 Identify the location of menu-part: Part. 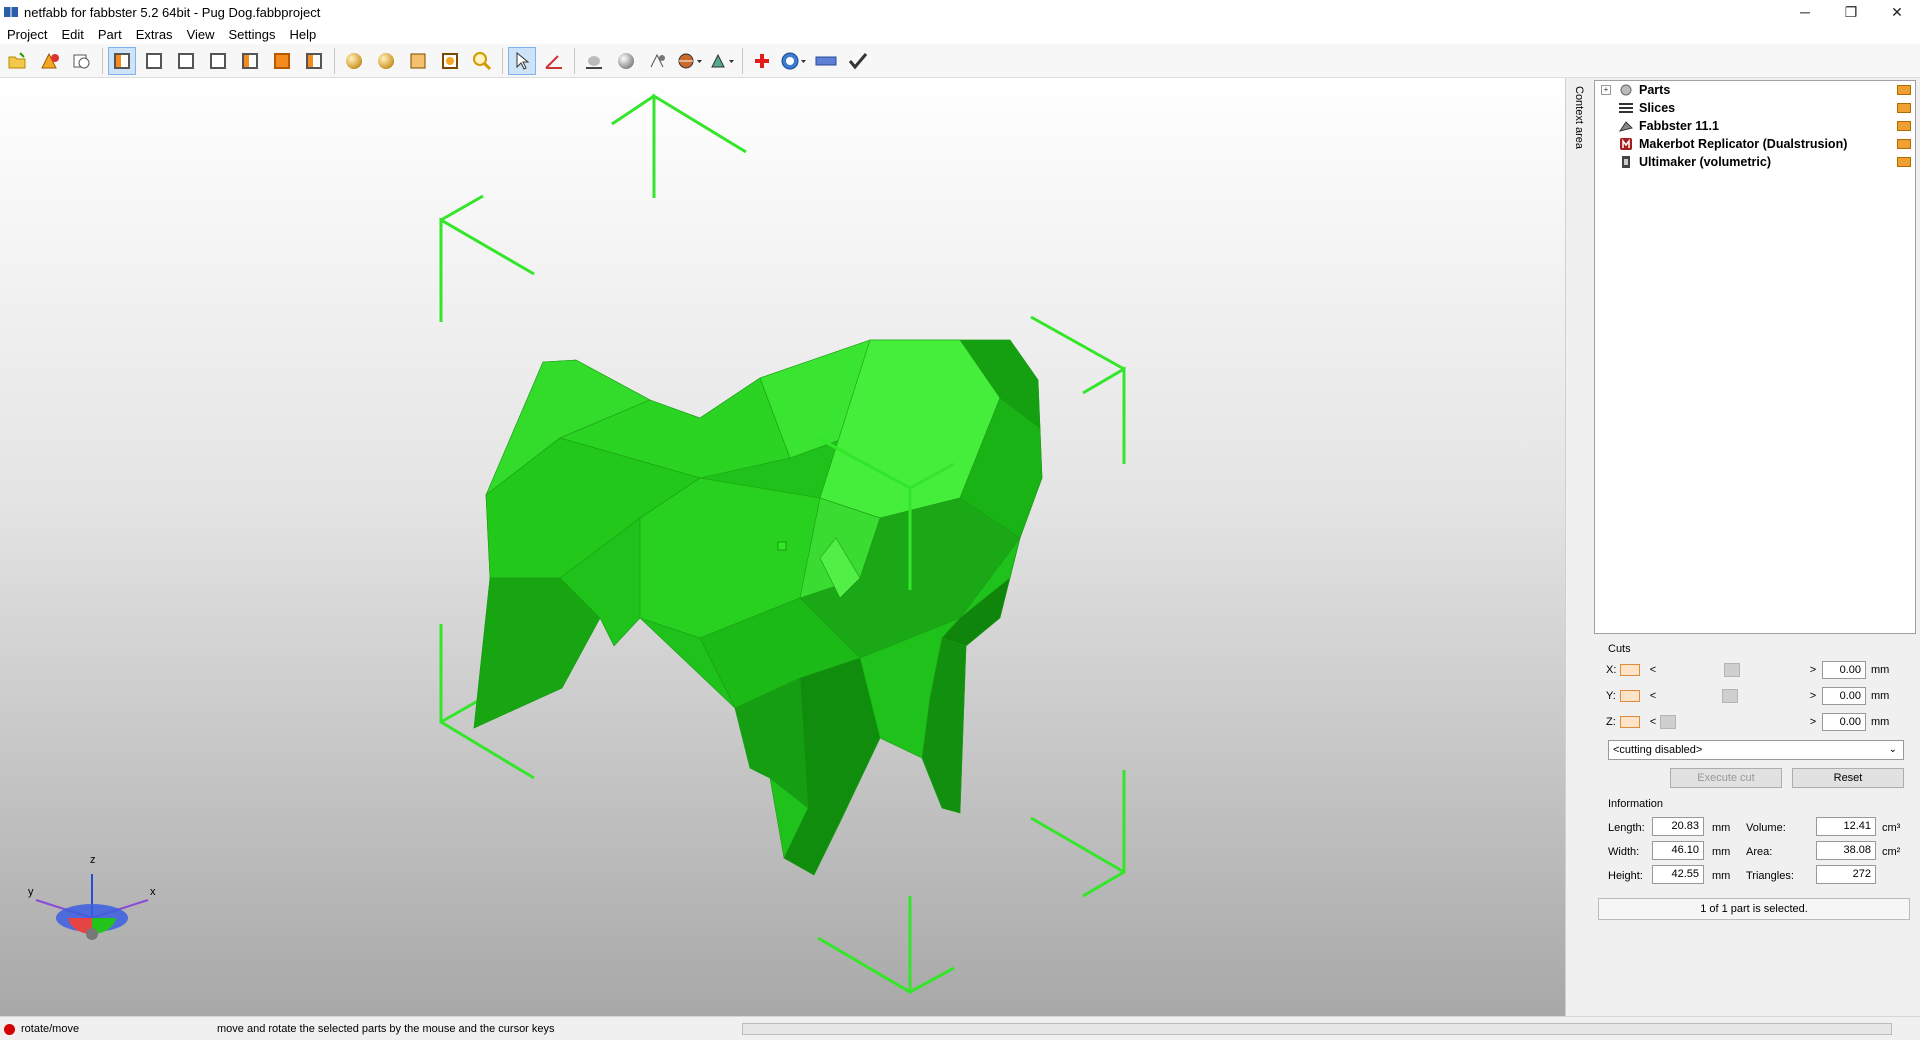
(110, 34).